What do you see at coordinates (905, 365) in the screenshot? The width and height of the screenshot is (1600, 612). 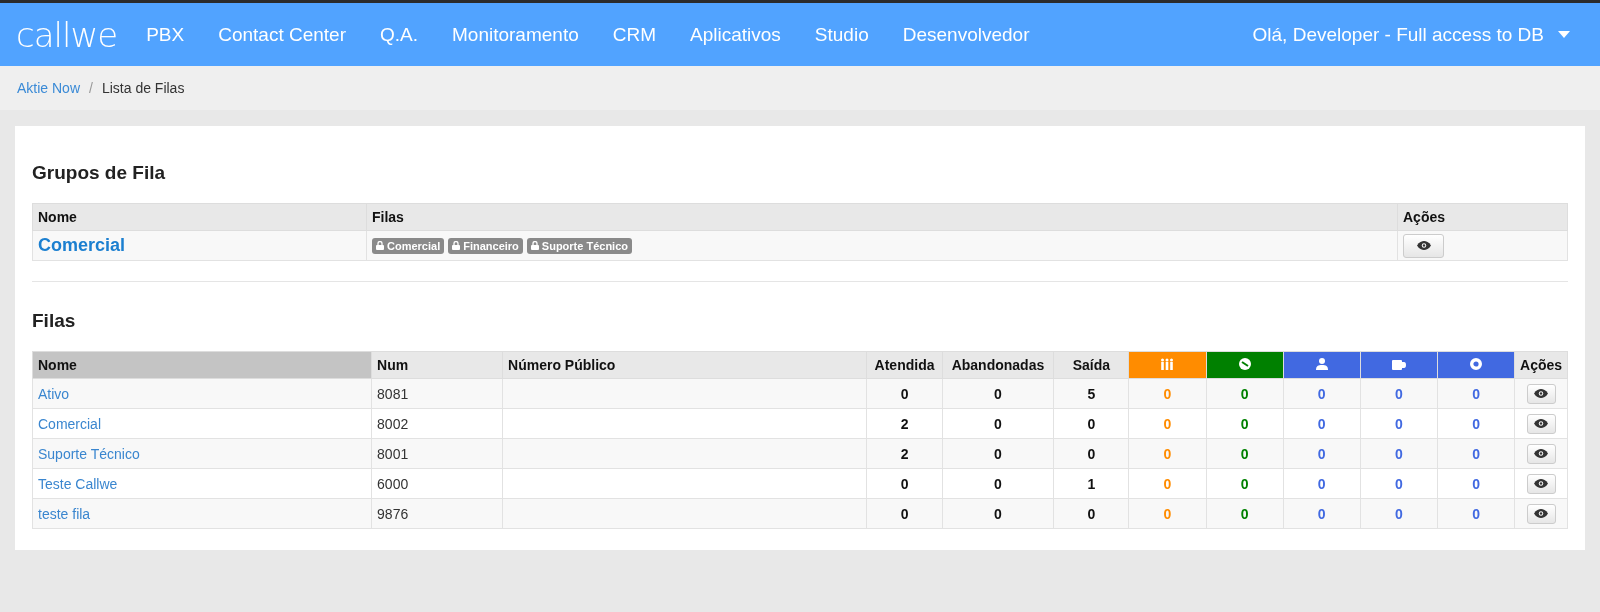 I see `column-header: Atendida` at bounding box center [905, 365].